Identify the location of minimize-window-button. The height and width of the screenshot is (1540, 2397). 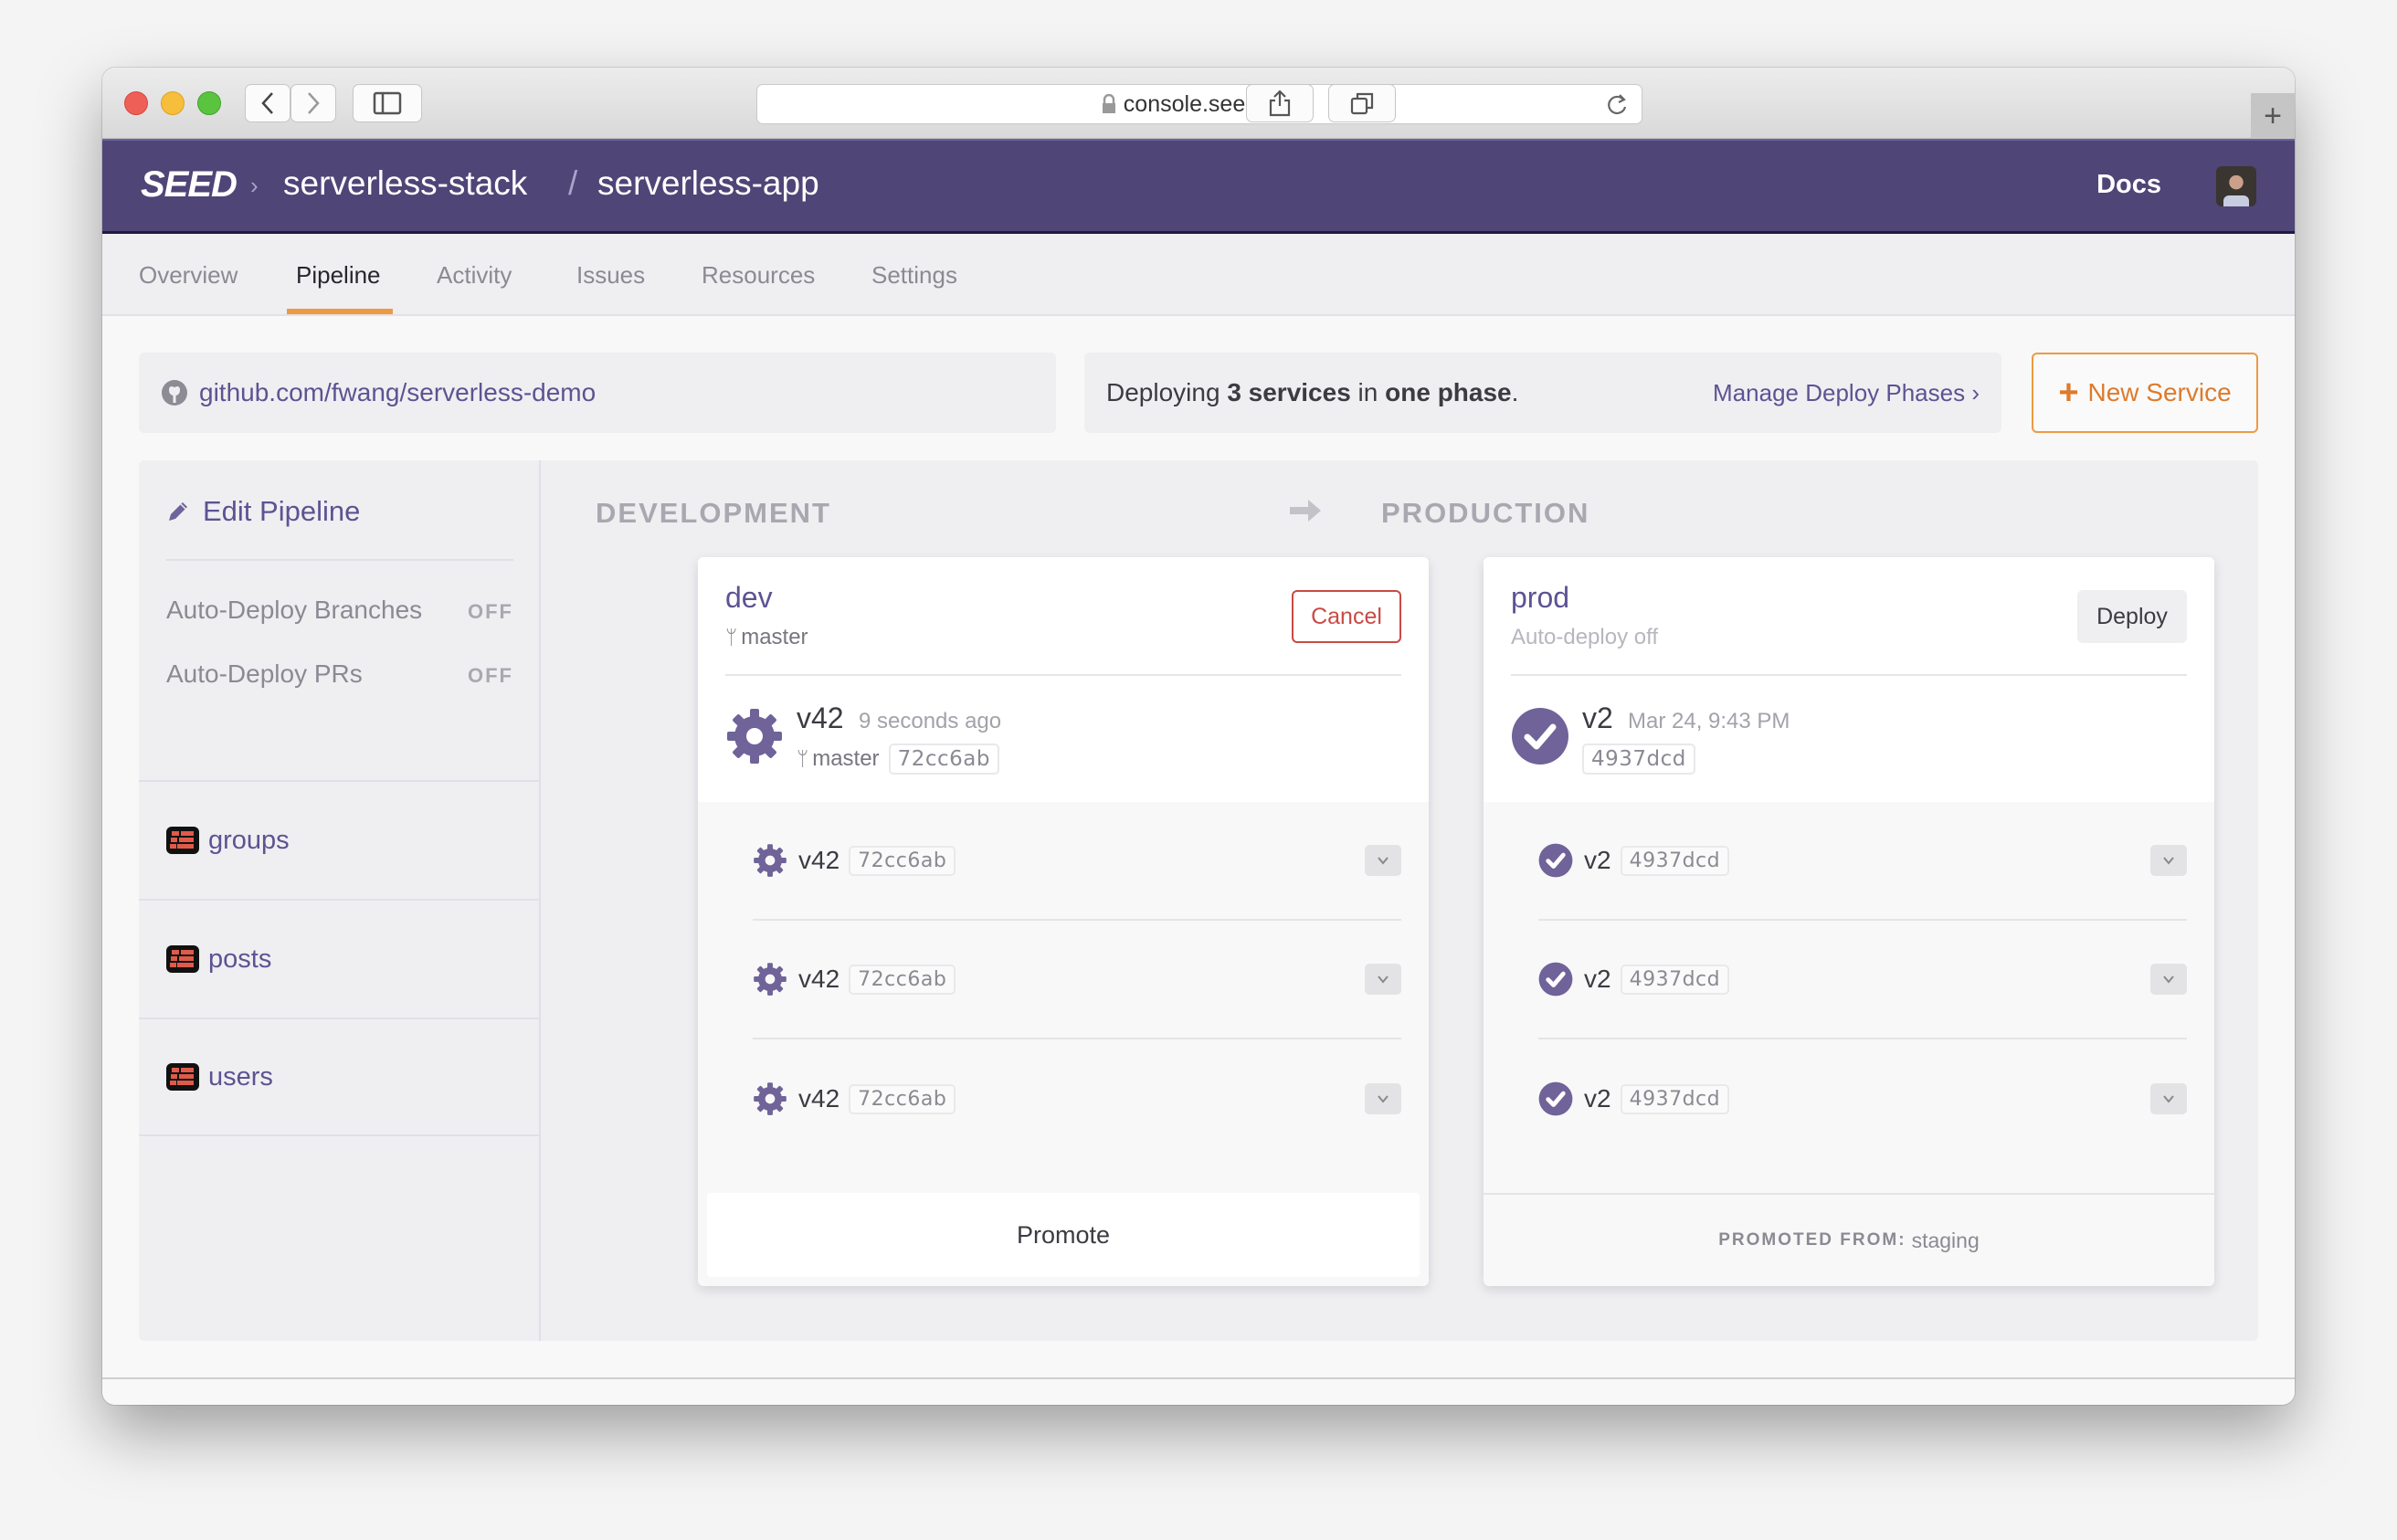
(173, 103).